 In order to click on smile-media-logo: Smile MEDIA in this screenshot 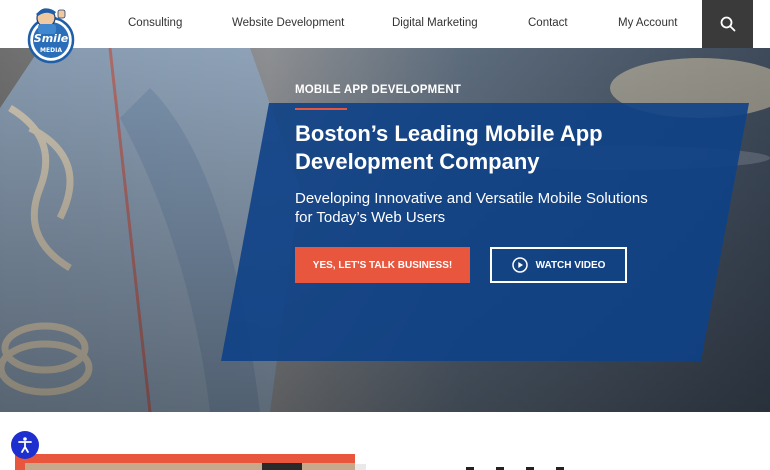, I will do `click(51, 33)`.